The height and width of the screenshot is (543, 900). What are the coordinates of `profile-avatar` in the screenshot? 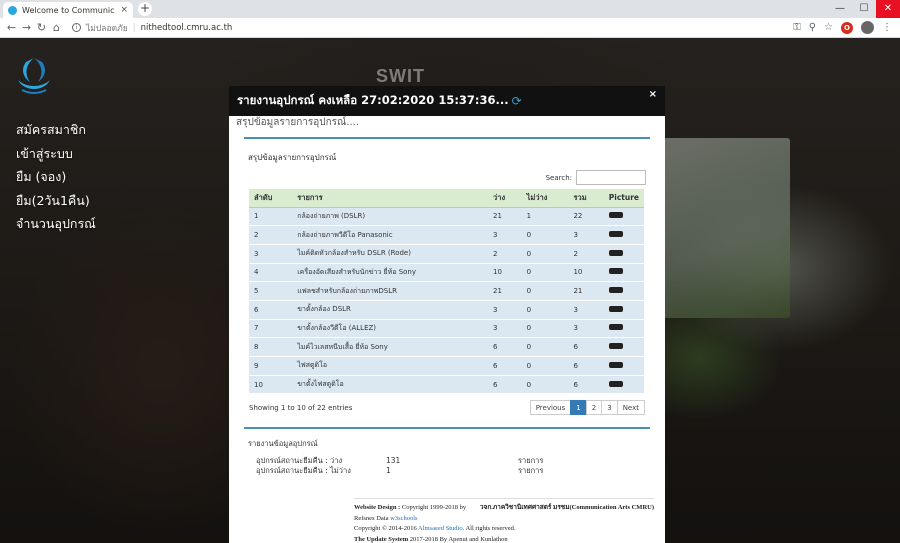 It's located at (867, 27).